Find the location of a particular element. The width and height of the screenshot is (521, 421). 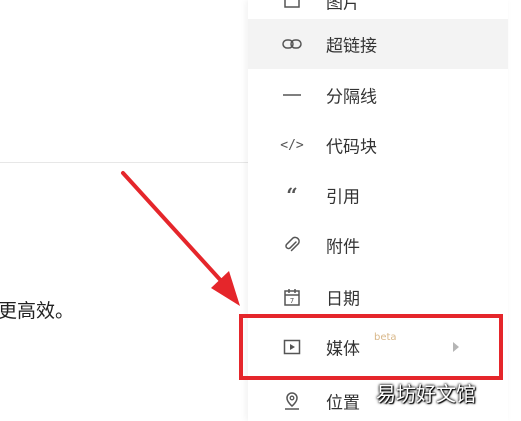

watermark: 易坊好文馆 is located at coordinates (426, 394).